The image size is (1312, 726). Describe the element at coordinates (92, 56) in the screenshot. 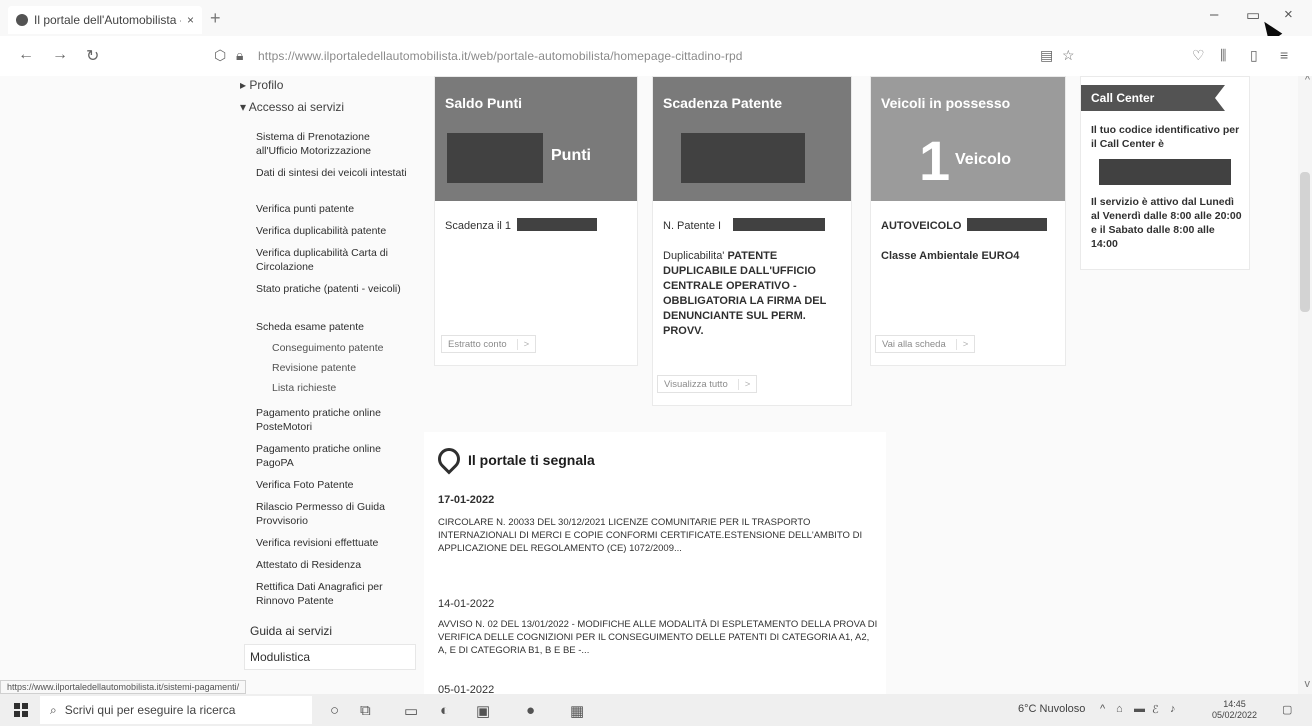

I see `reload-button: ↻` at that location.